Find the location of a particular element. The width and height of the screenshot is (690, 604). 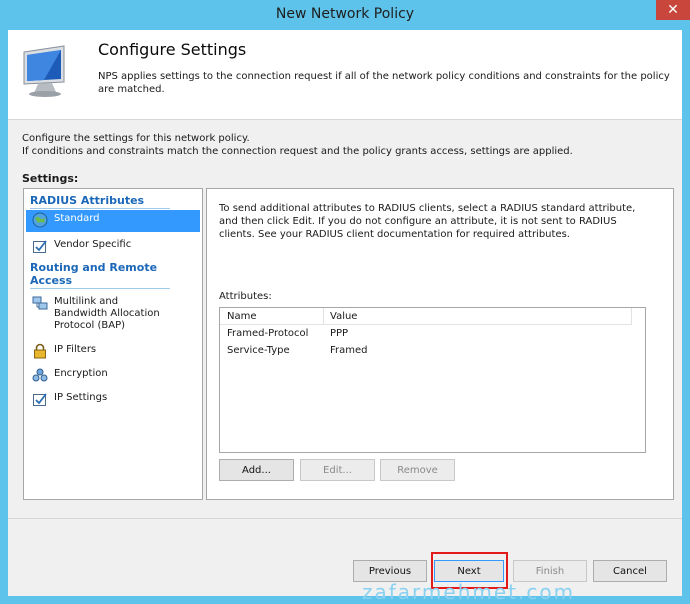

page-title: Configure Settings is located at coordinates (172, 49).